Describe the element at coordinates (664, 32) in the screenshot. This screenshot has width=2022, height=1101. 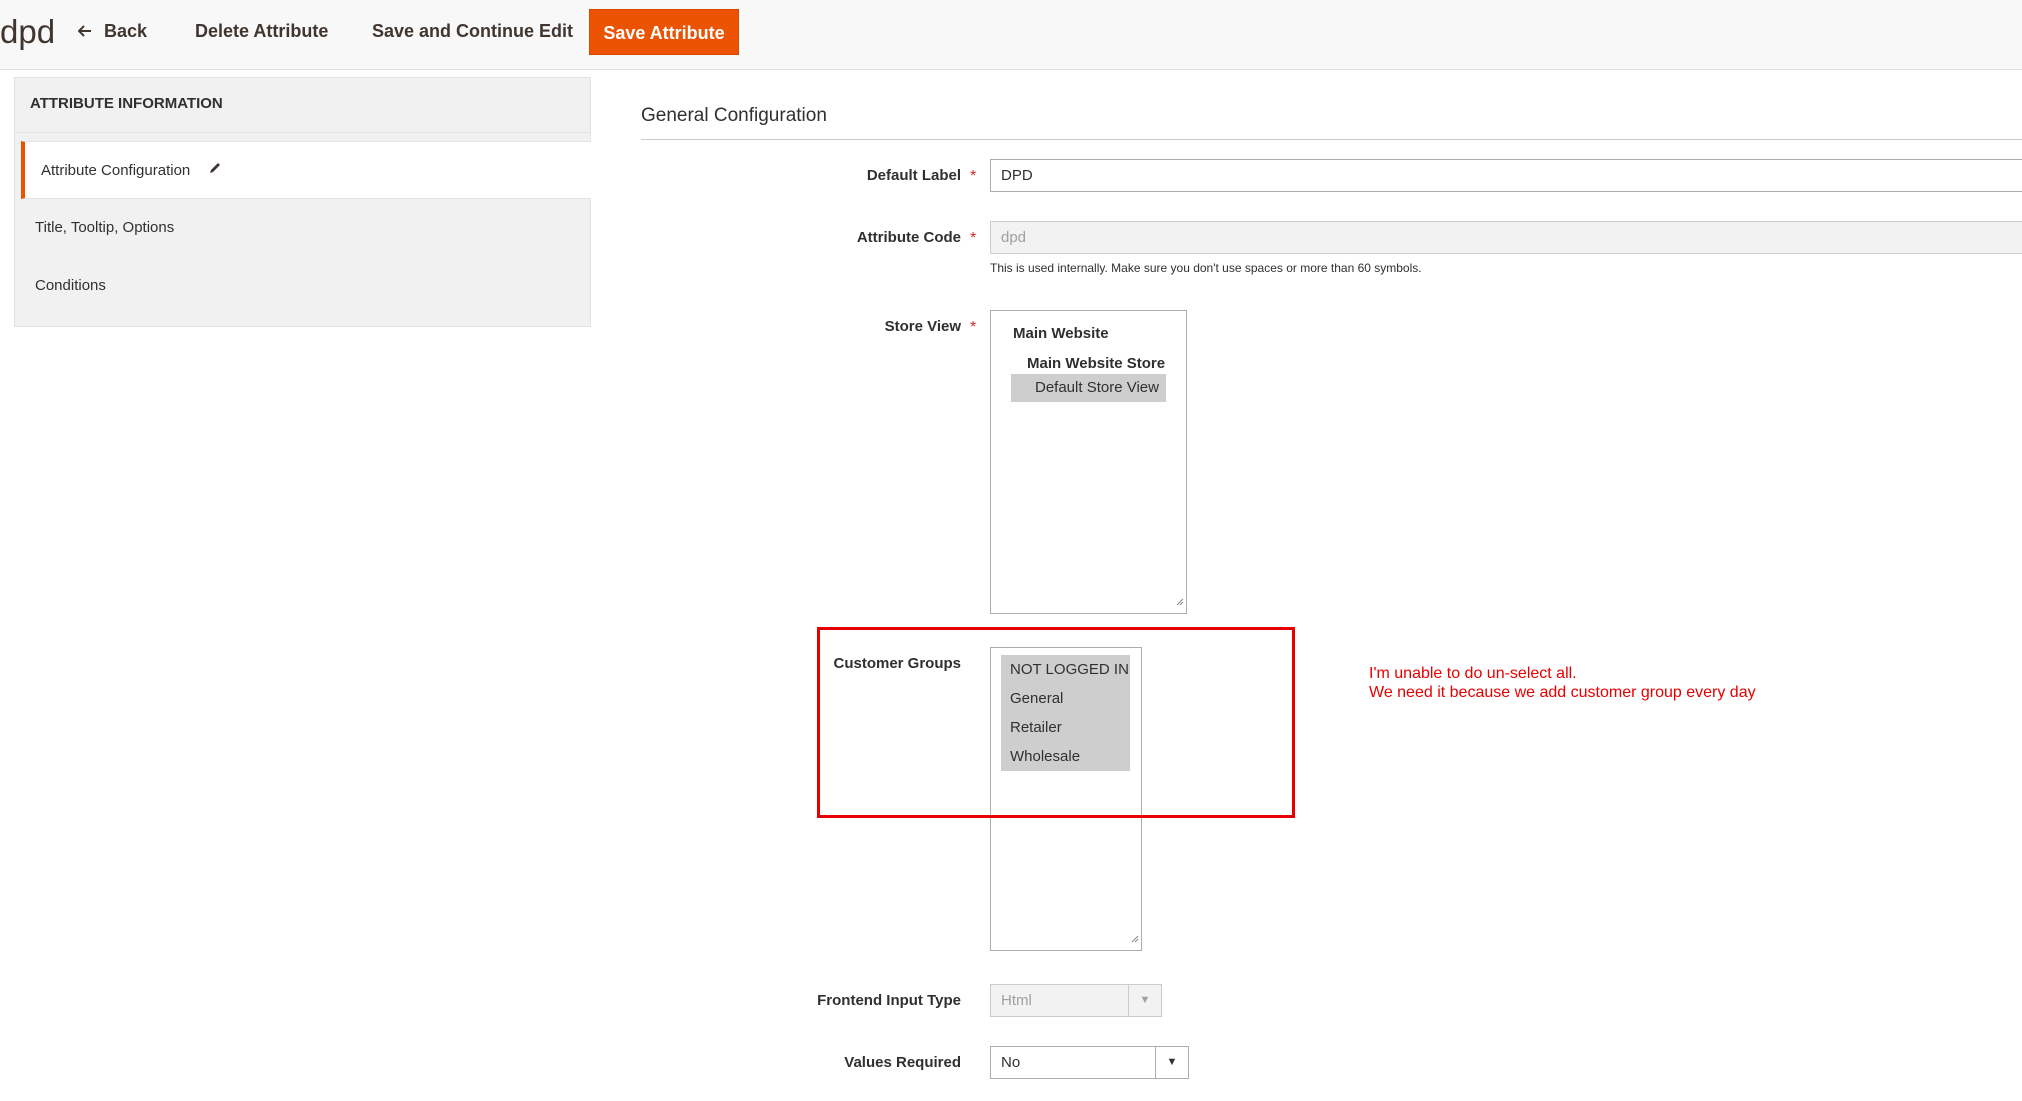
I see `save-attribute-button: Save Attribute` at that location.